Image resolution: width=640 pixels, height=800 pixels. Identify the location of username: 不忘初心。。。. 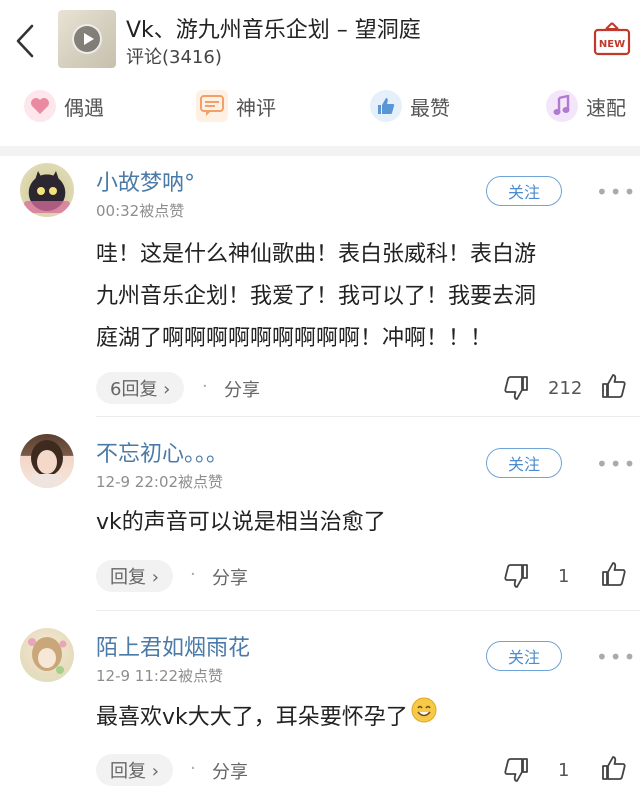
(162, 452).